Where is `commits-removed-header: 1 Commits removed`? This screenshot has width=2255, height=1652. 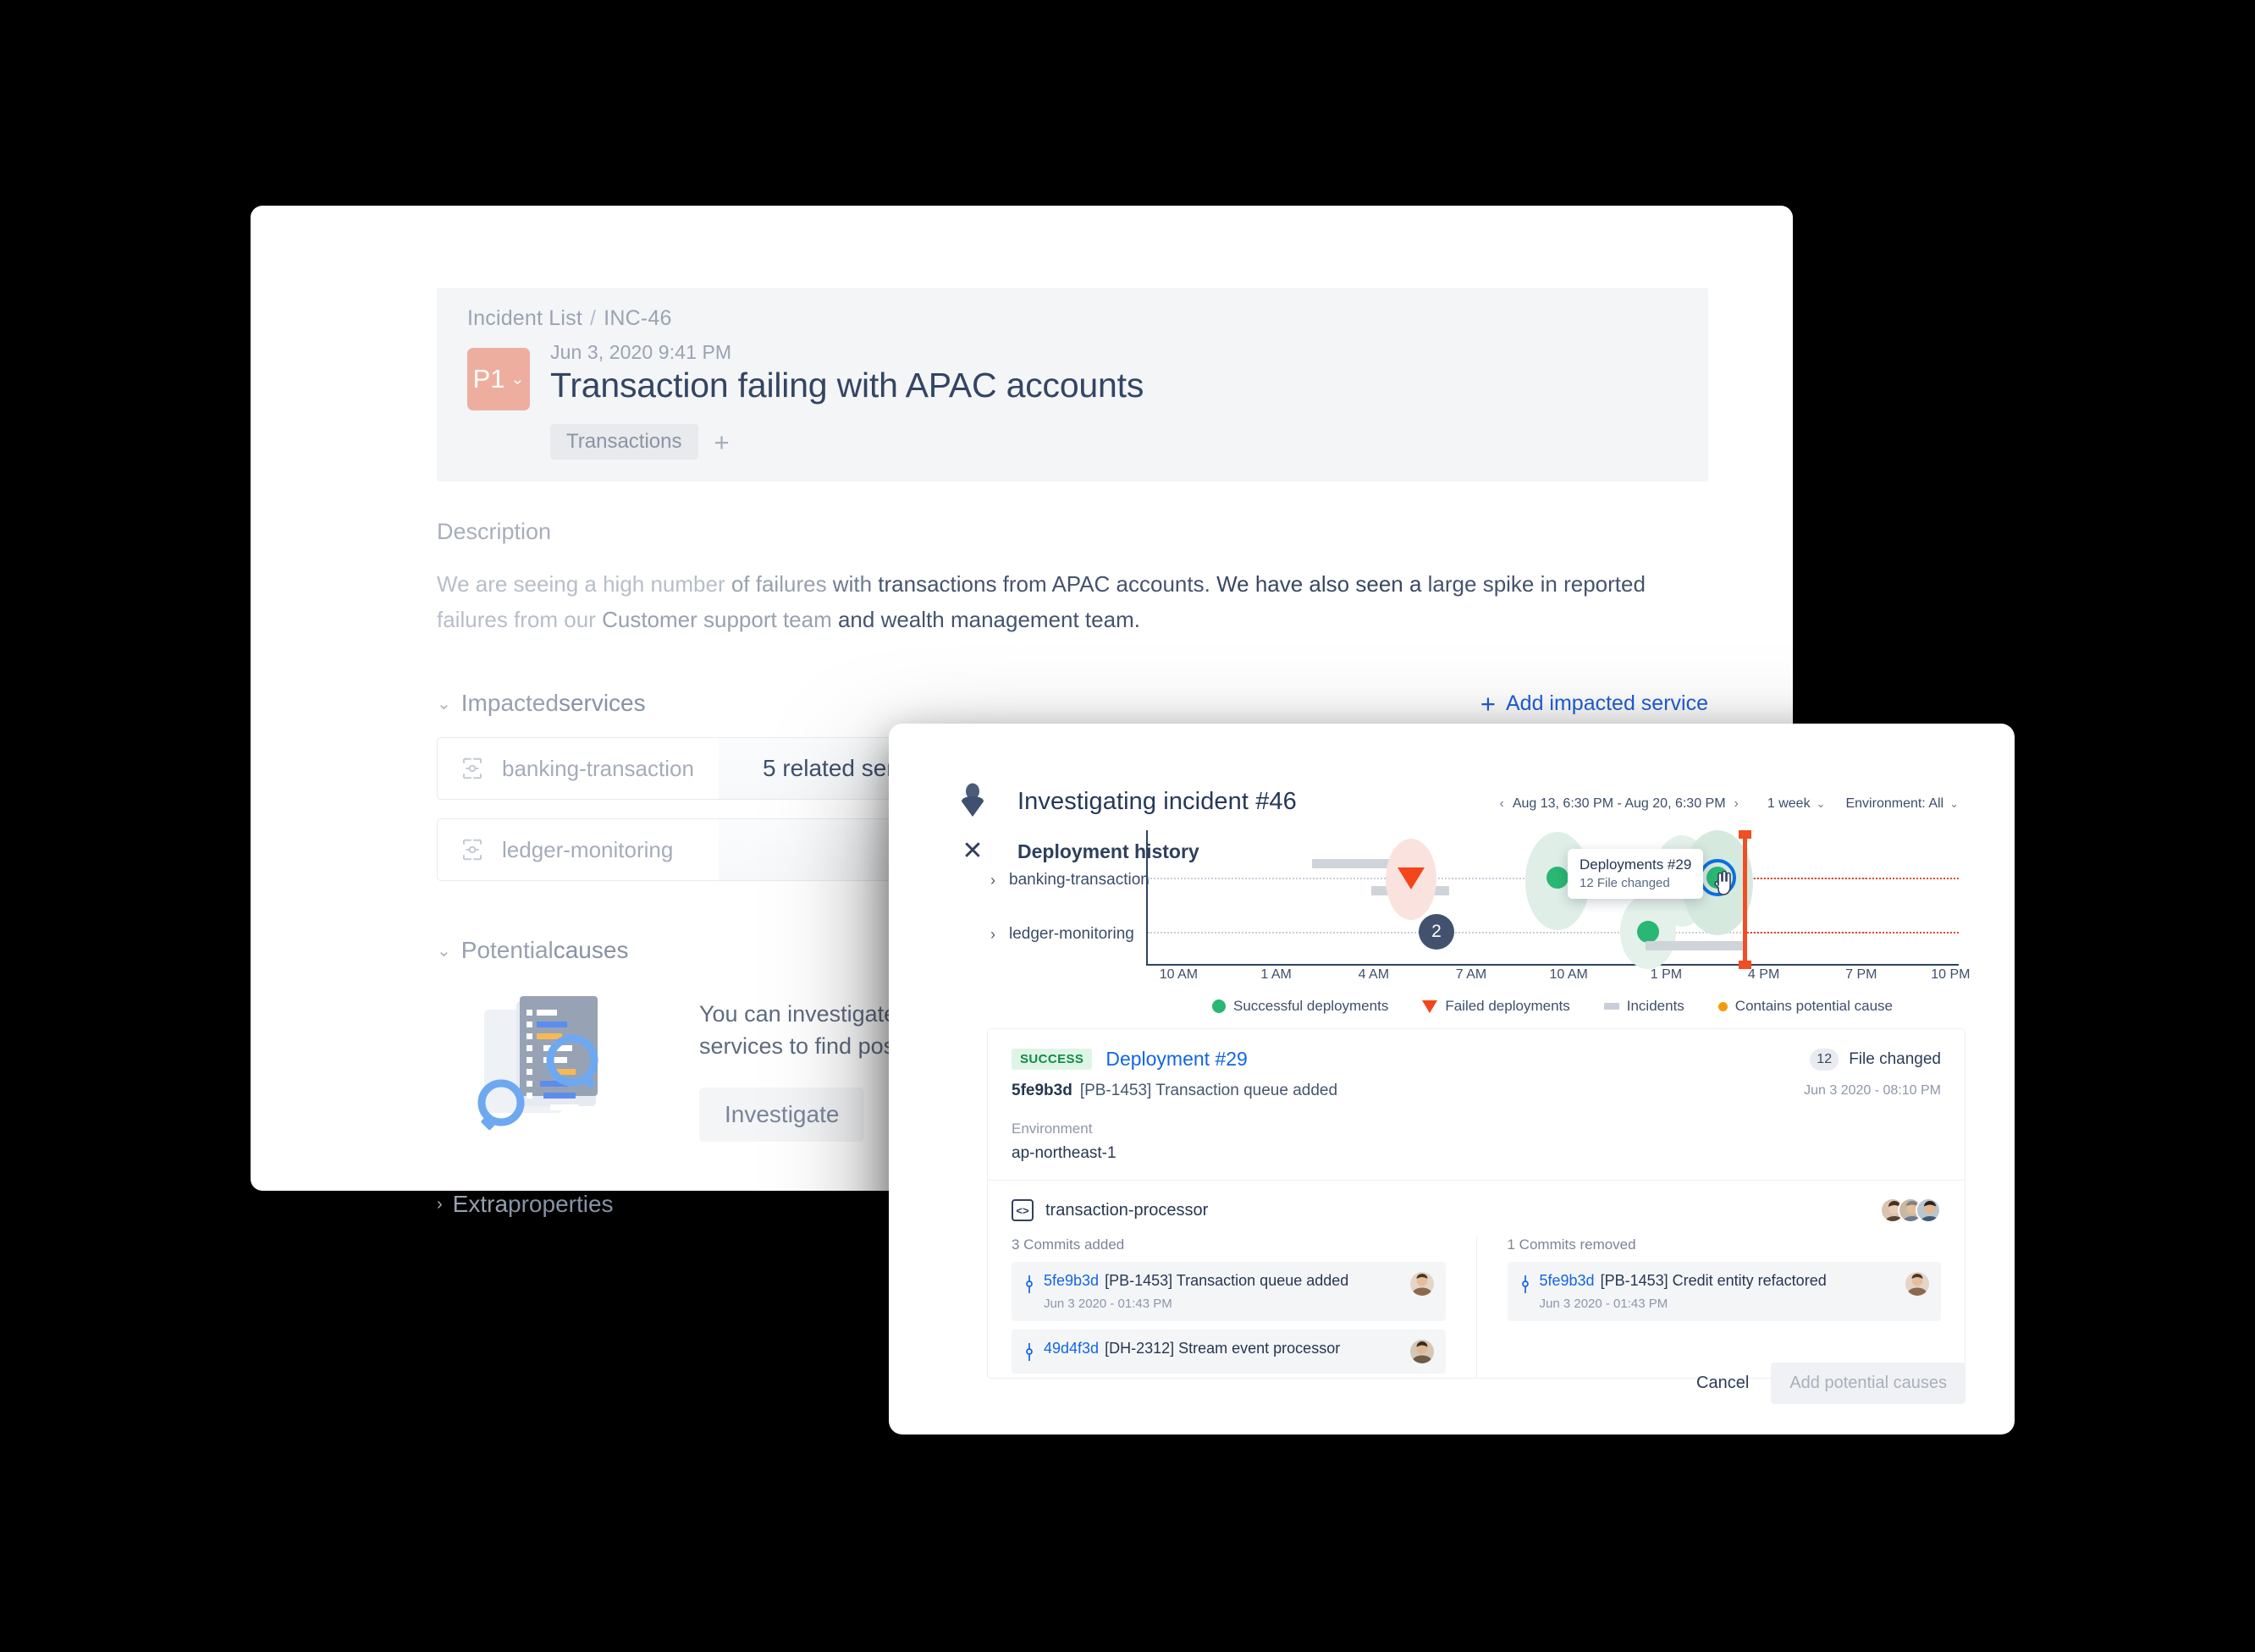
commits-removed-header: 1 Commits removed is located at coordinates (1571, 1244).